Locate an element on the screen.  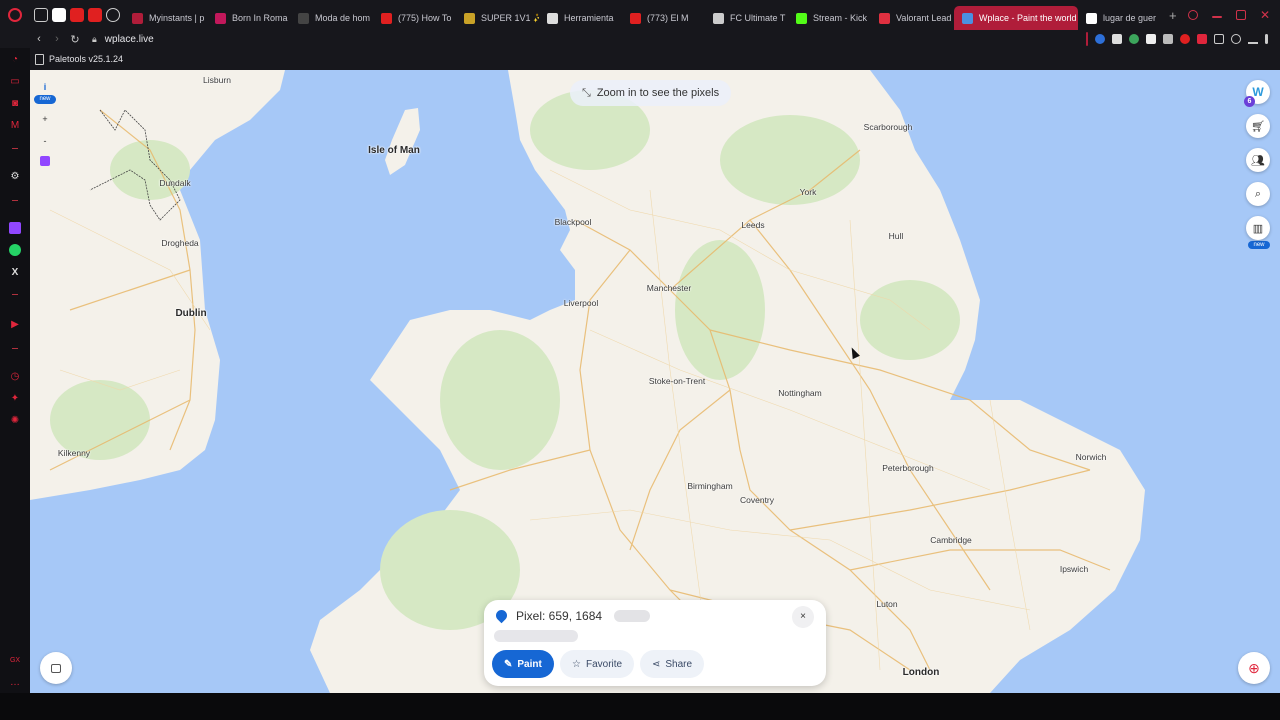
browser-tab: Herramienta is located at coordinates (580, 18).